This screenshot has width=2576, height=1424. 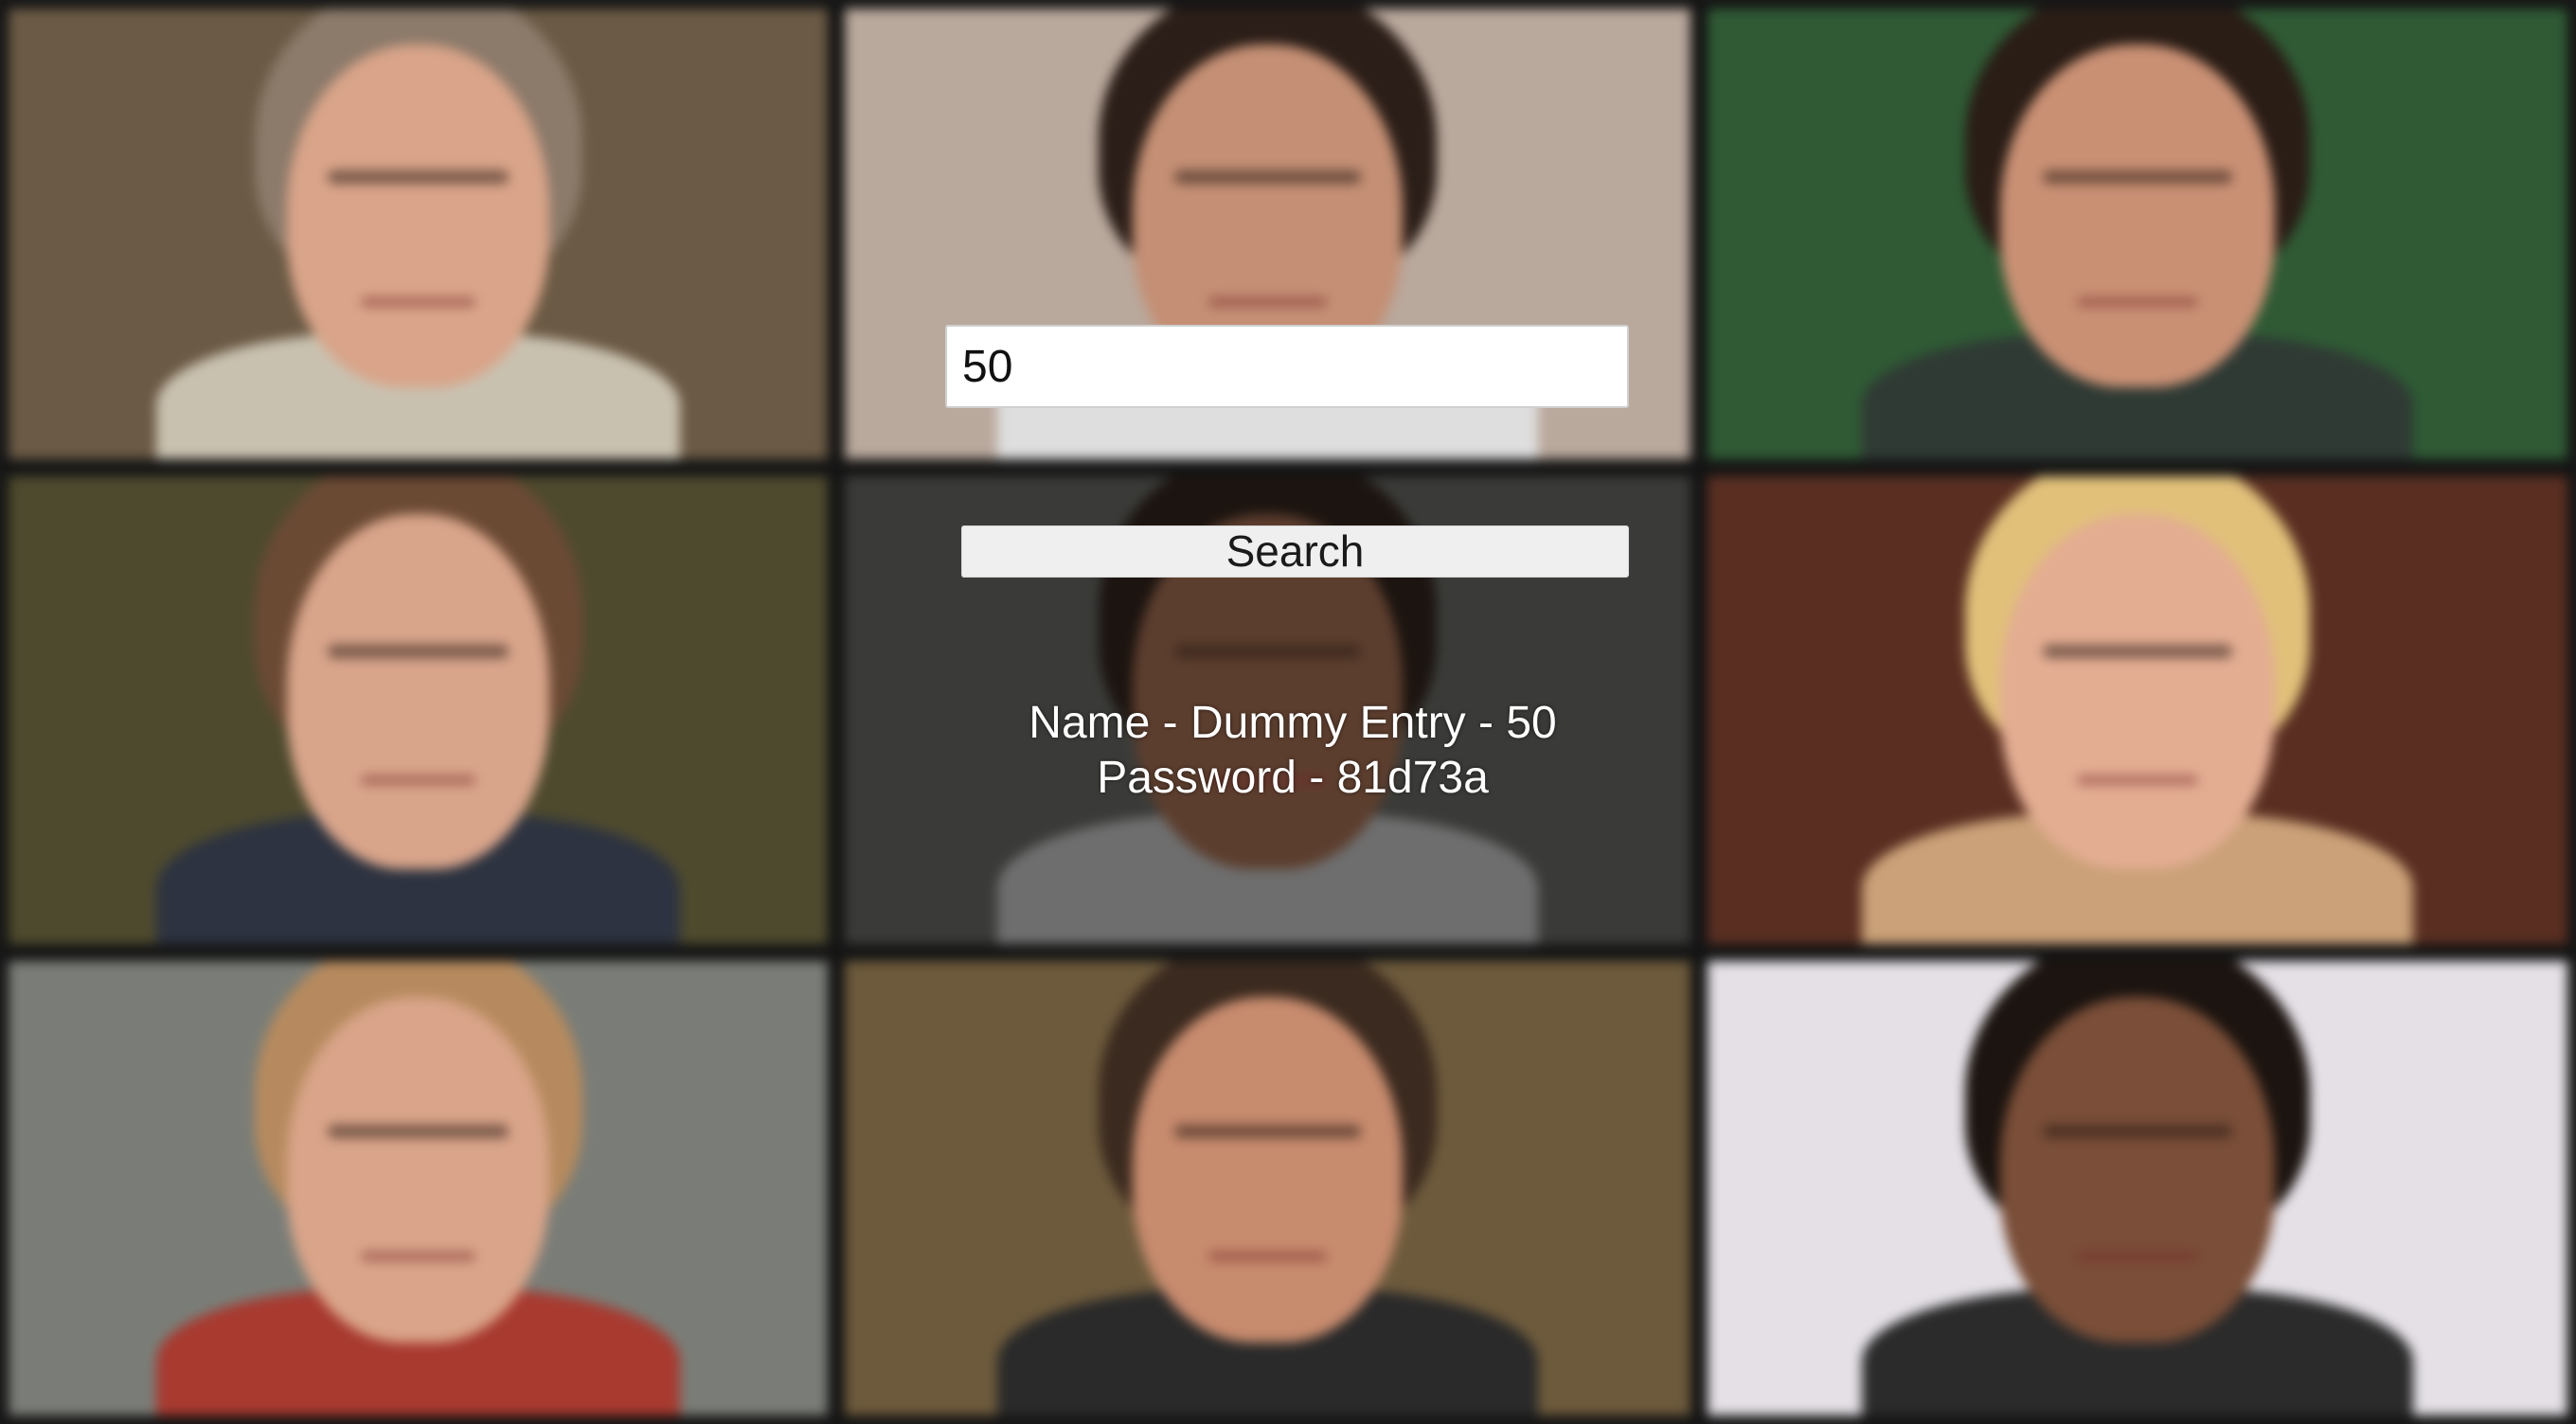 I want to click on search-button: Search, so click(x=1295, y=551).